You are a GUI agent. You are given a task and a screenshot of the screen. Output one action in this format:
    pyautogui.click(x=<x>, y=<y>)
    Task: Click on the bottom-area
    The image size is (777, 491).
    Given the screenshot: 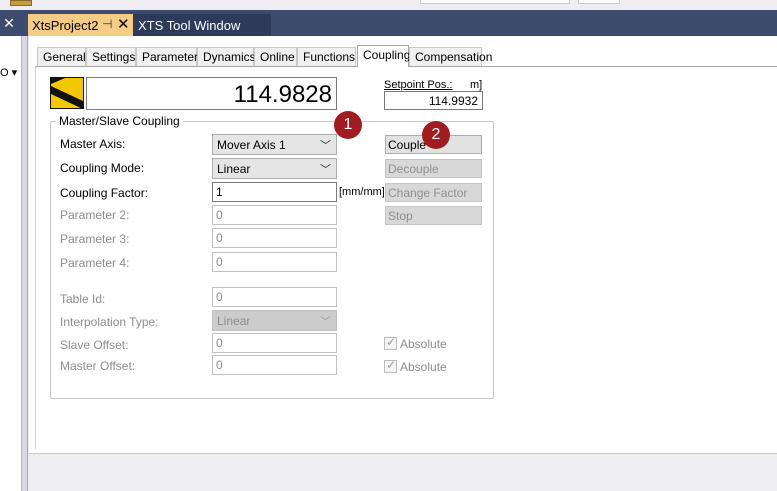 What is the action you would take?
    pyautogui.click(x=403, y=472)
    